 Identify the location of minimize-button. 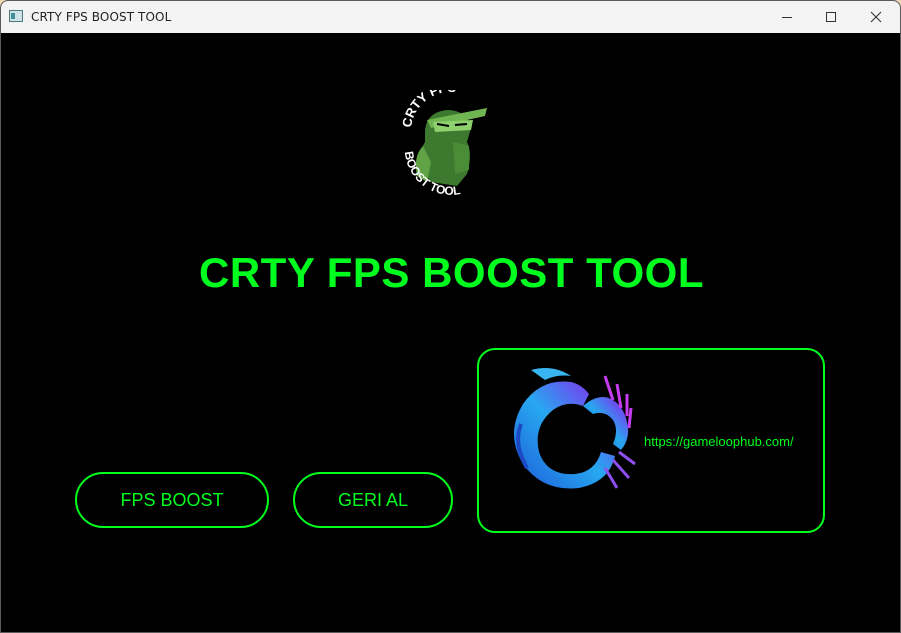
(787, 17).